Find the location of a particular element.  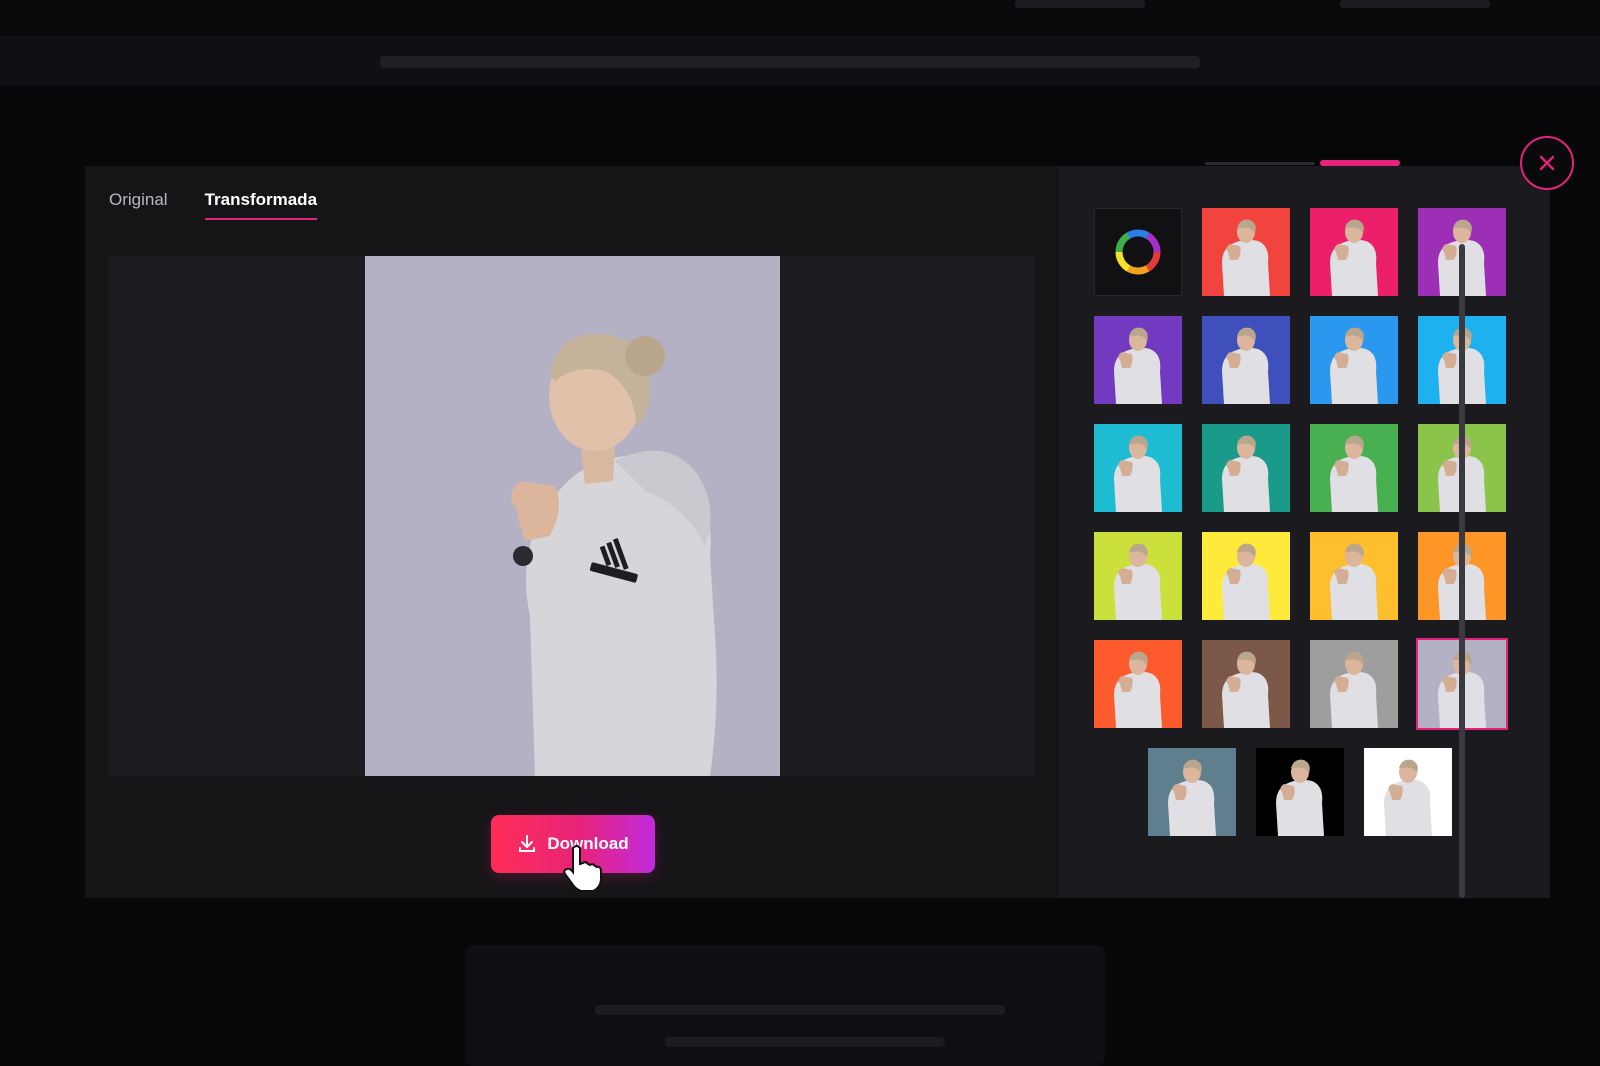

custom-color-button is located at coordinates (1138, 252).